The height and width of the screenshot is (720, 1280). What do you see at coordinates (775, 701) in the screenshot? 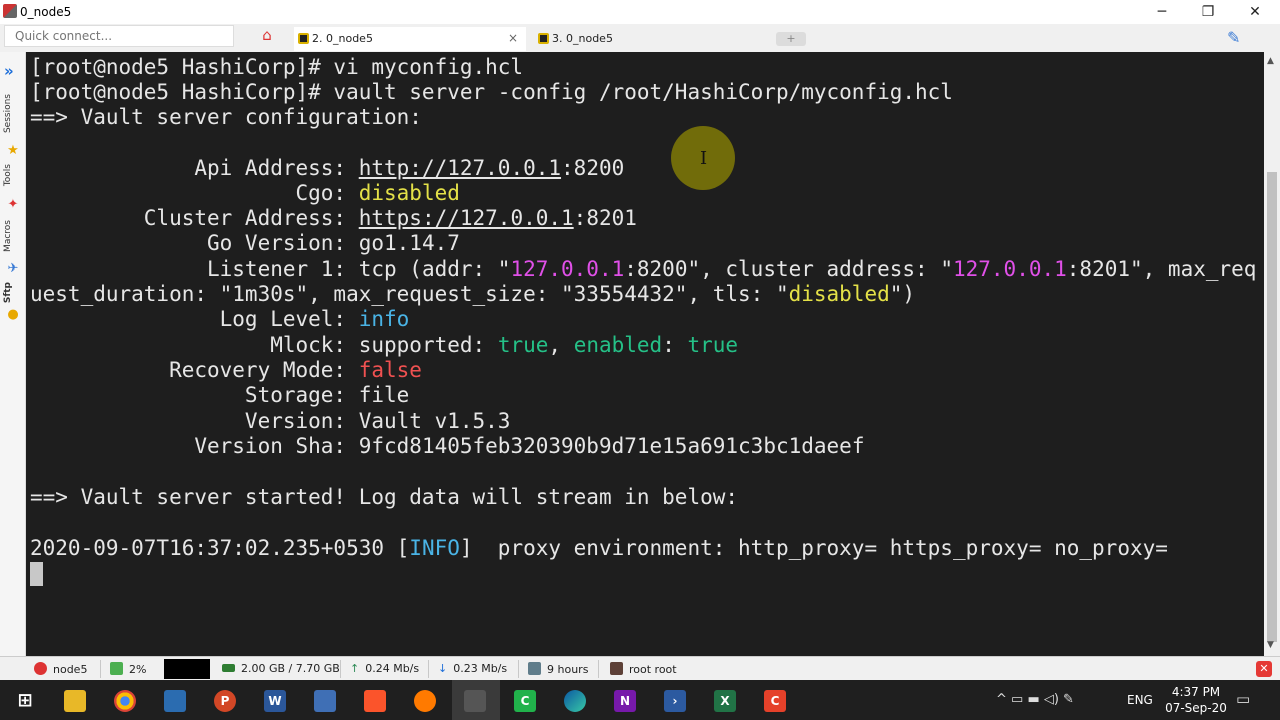
I see `camtasia-icon: C` at bounding box center [775, 701].